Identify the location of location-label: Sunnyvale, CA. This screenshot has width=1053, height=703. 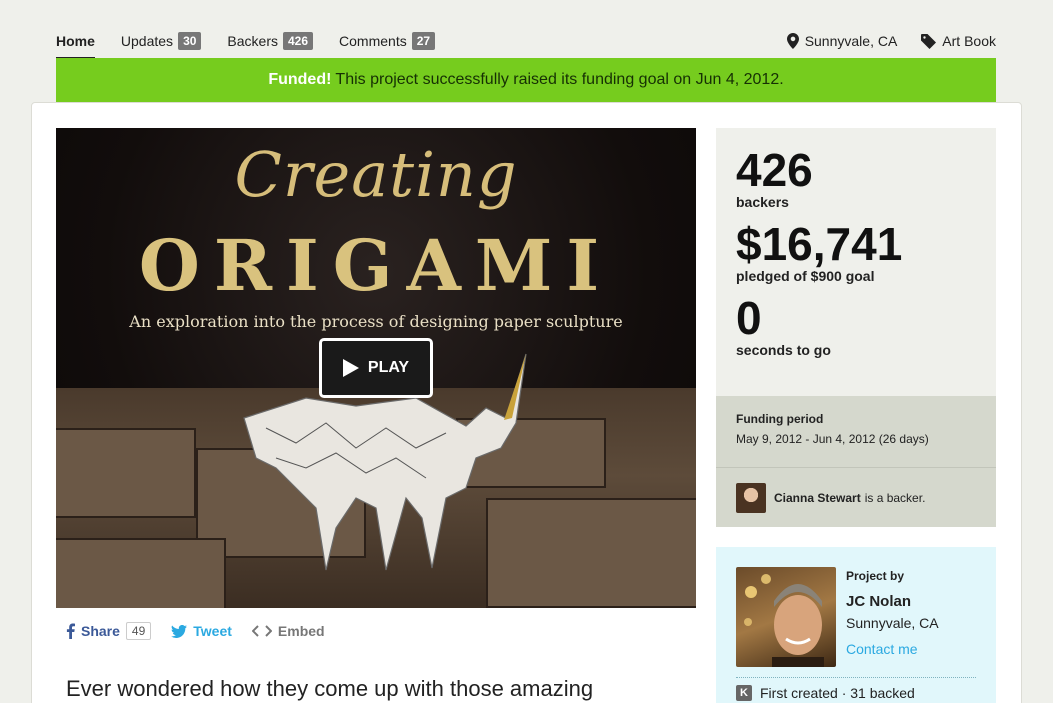
(851, 41).